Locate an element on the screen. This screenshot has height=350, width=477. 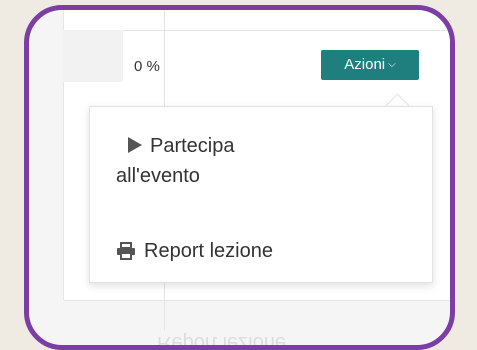
actions-button: Azioni ⌵ is located at coordinates (370, 65).